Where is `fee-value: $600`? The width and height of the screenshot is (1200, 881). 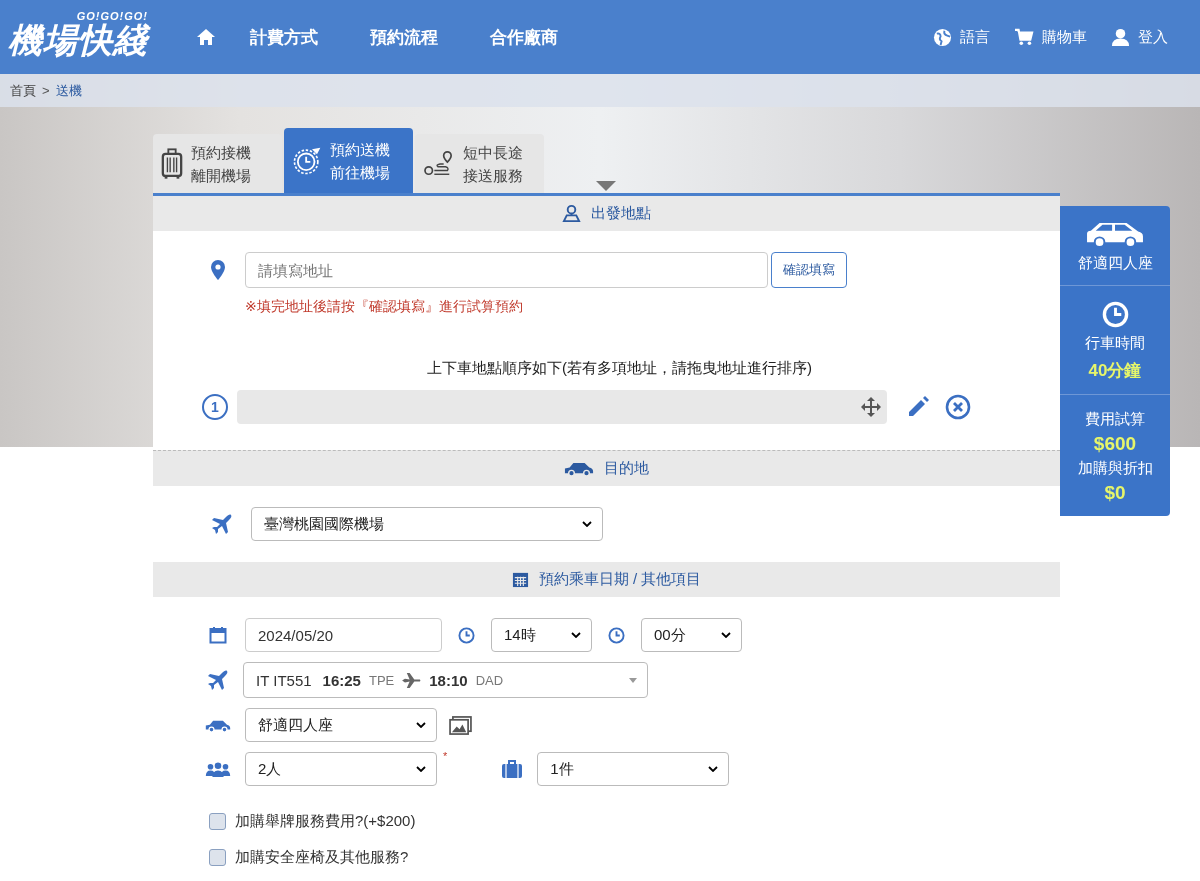 fee-value: $600 is located at coordinates (1115, 444).